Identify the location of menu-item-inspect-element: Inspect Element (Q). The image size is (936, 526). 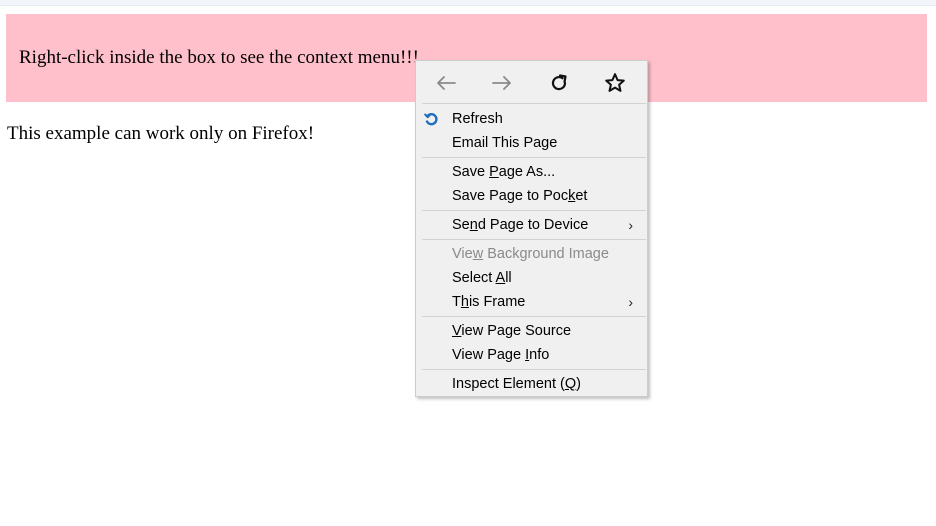
(531, 384).